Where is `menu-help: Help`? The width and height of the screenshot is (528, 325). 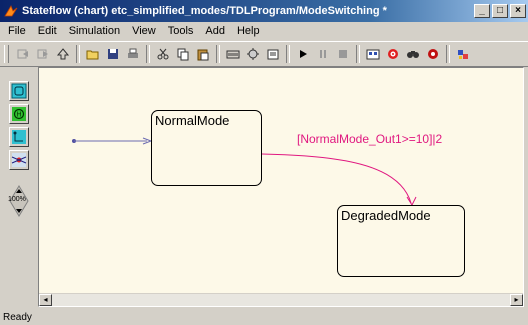 menu-help: Help is located at coordinates (248, 31).